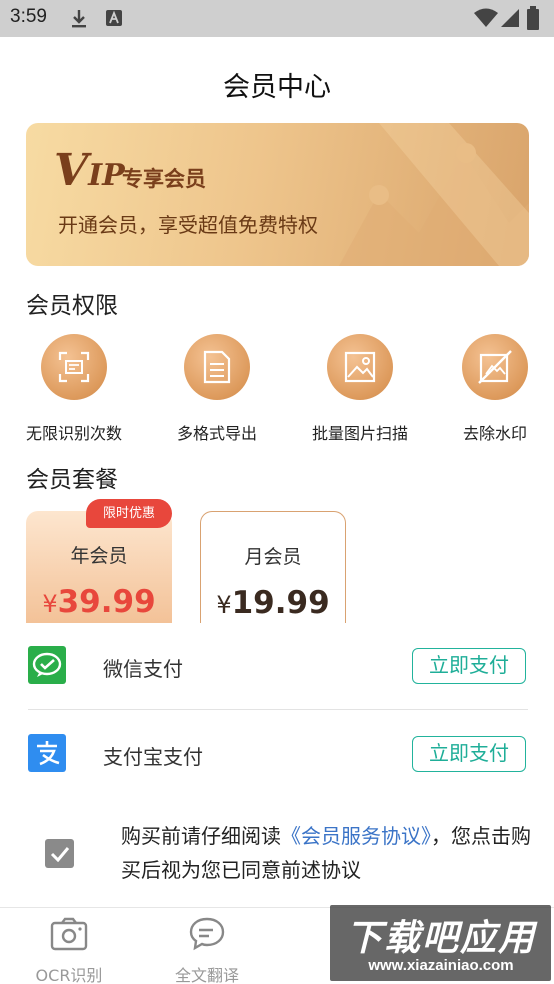  What do you see at coordinates (441, 965) in the screenshot?
I see `watermark-url: www.xiazainiao.com` at bounding box center [441, 965].